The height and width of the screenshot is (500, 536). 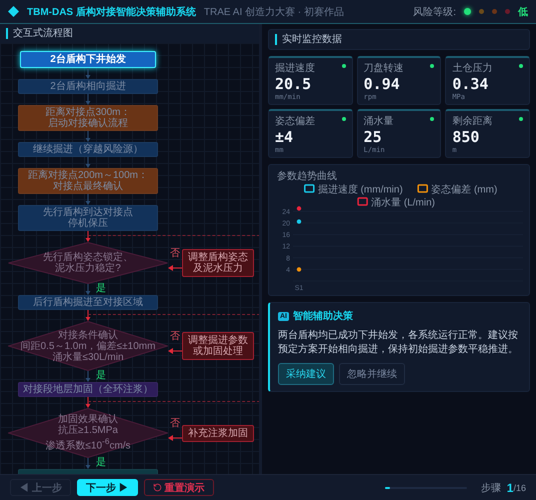 I want to click on panel-title: 实时监控数据, so click(x=399, y=39).